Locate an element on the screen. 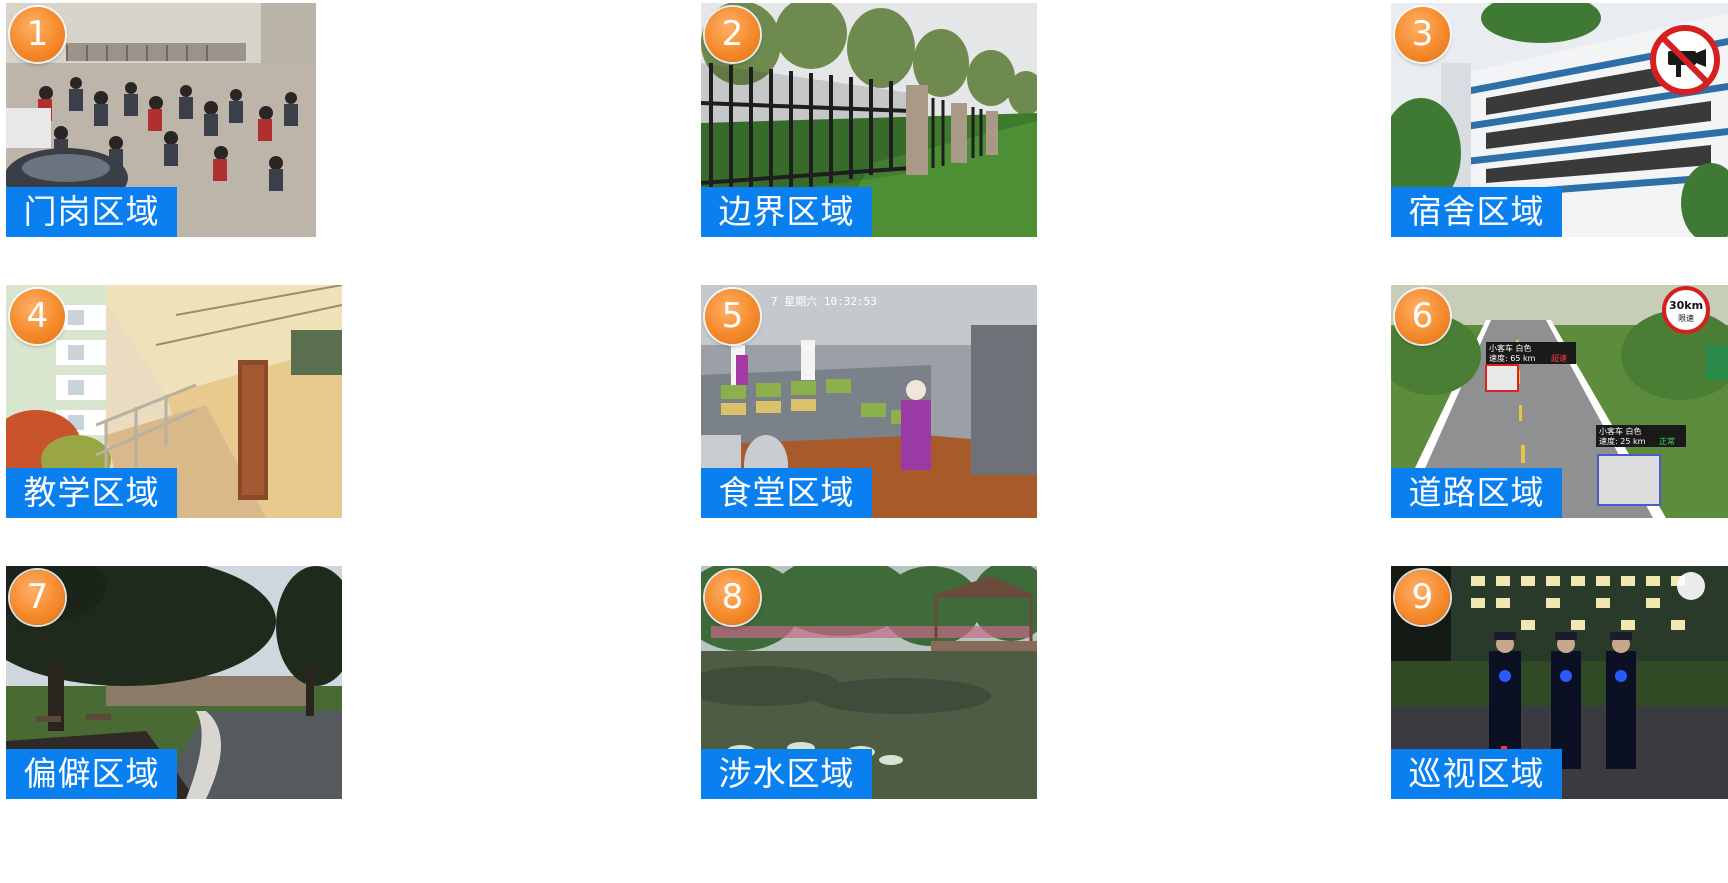  no-camera-sign-icon is located at coordinates (1685, 60).